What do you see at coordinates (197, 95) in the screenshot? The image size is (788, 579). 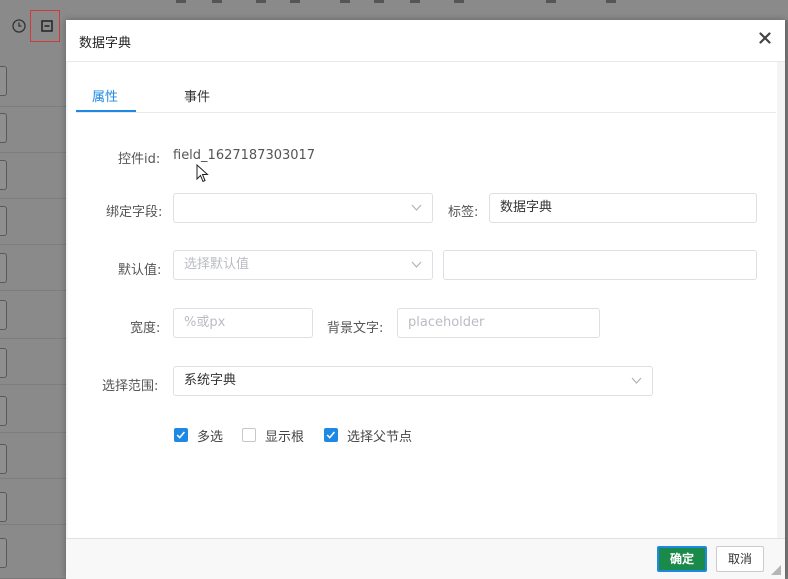 I see `tab-events: 事件` at bounding box center [197, 95].